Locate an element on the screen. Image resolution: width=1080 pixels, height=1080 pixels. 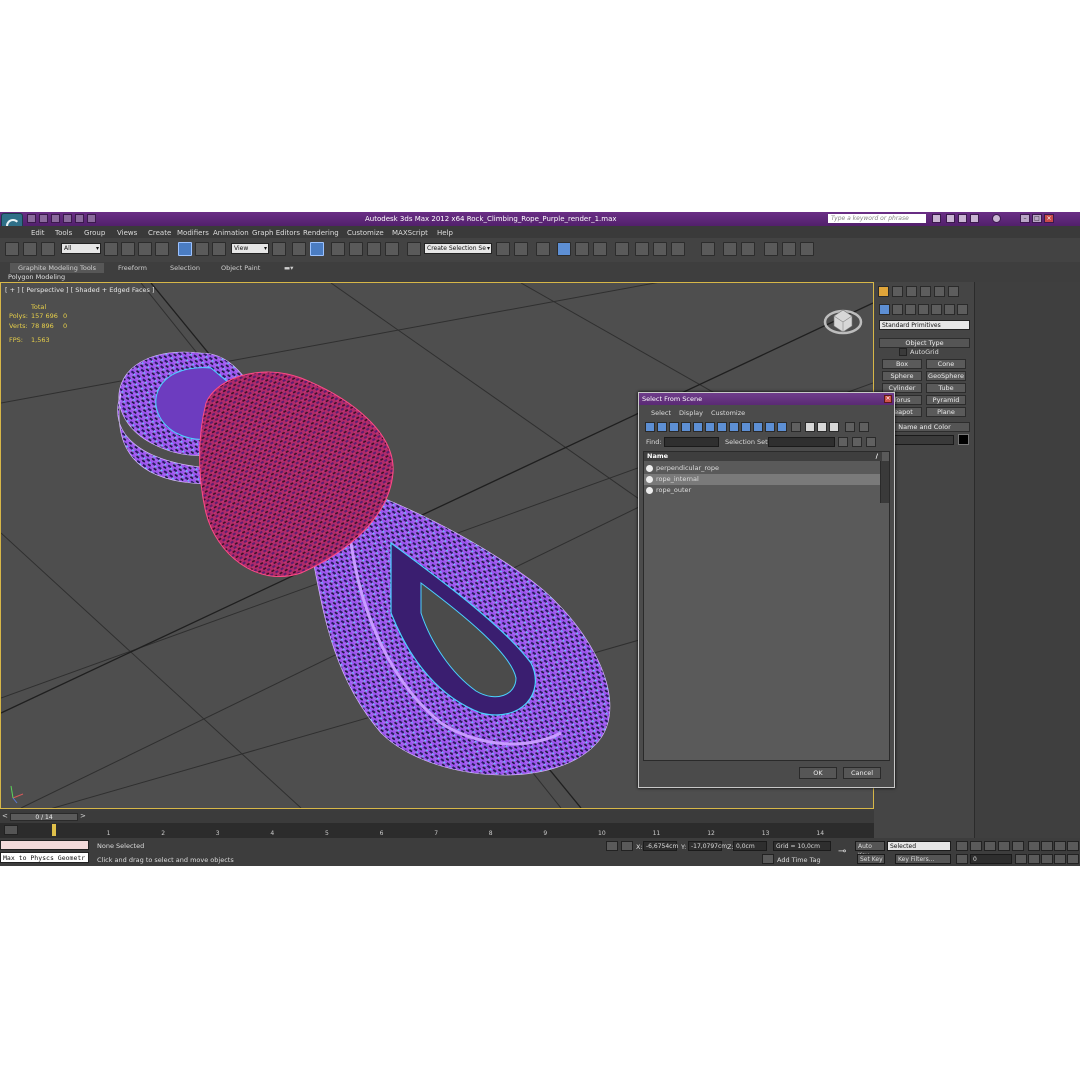
menu-tools: Tools is located at coordinates (63, 233).